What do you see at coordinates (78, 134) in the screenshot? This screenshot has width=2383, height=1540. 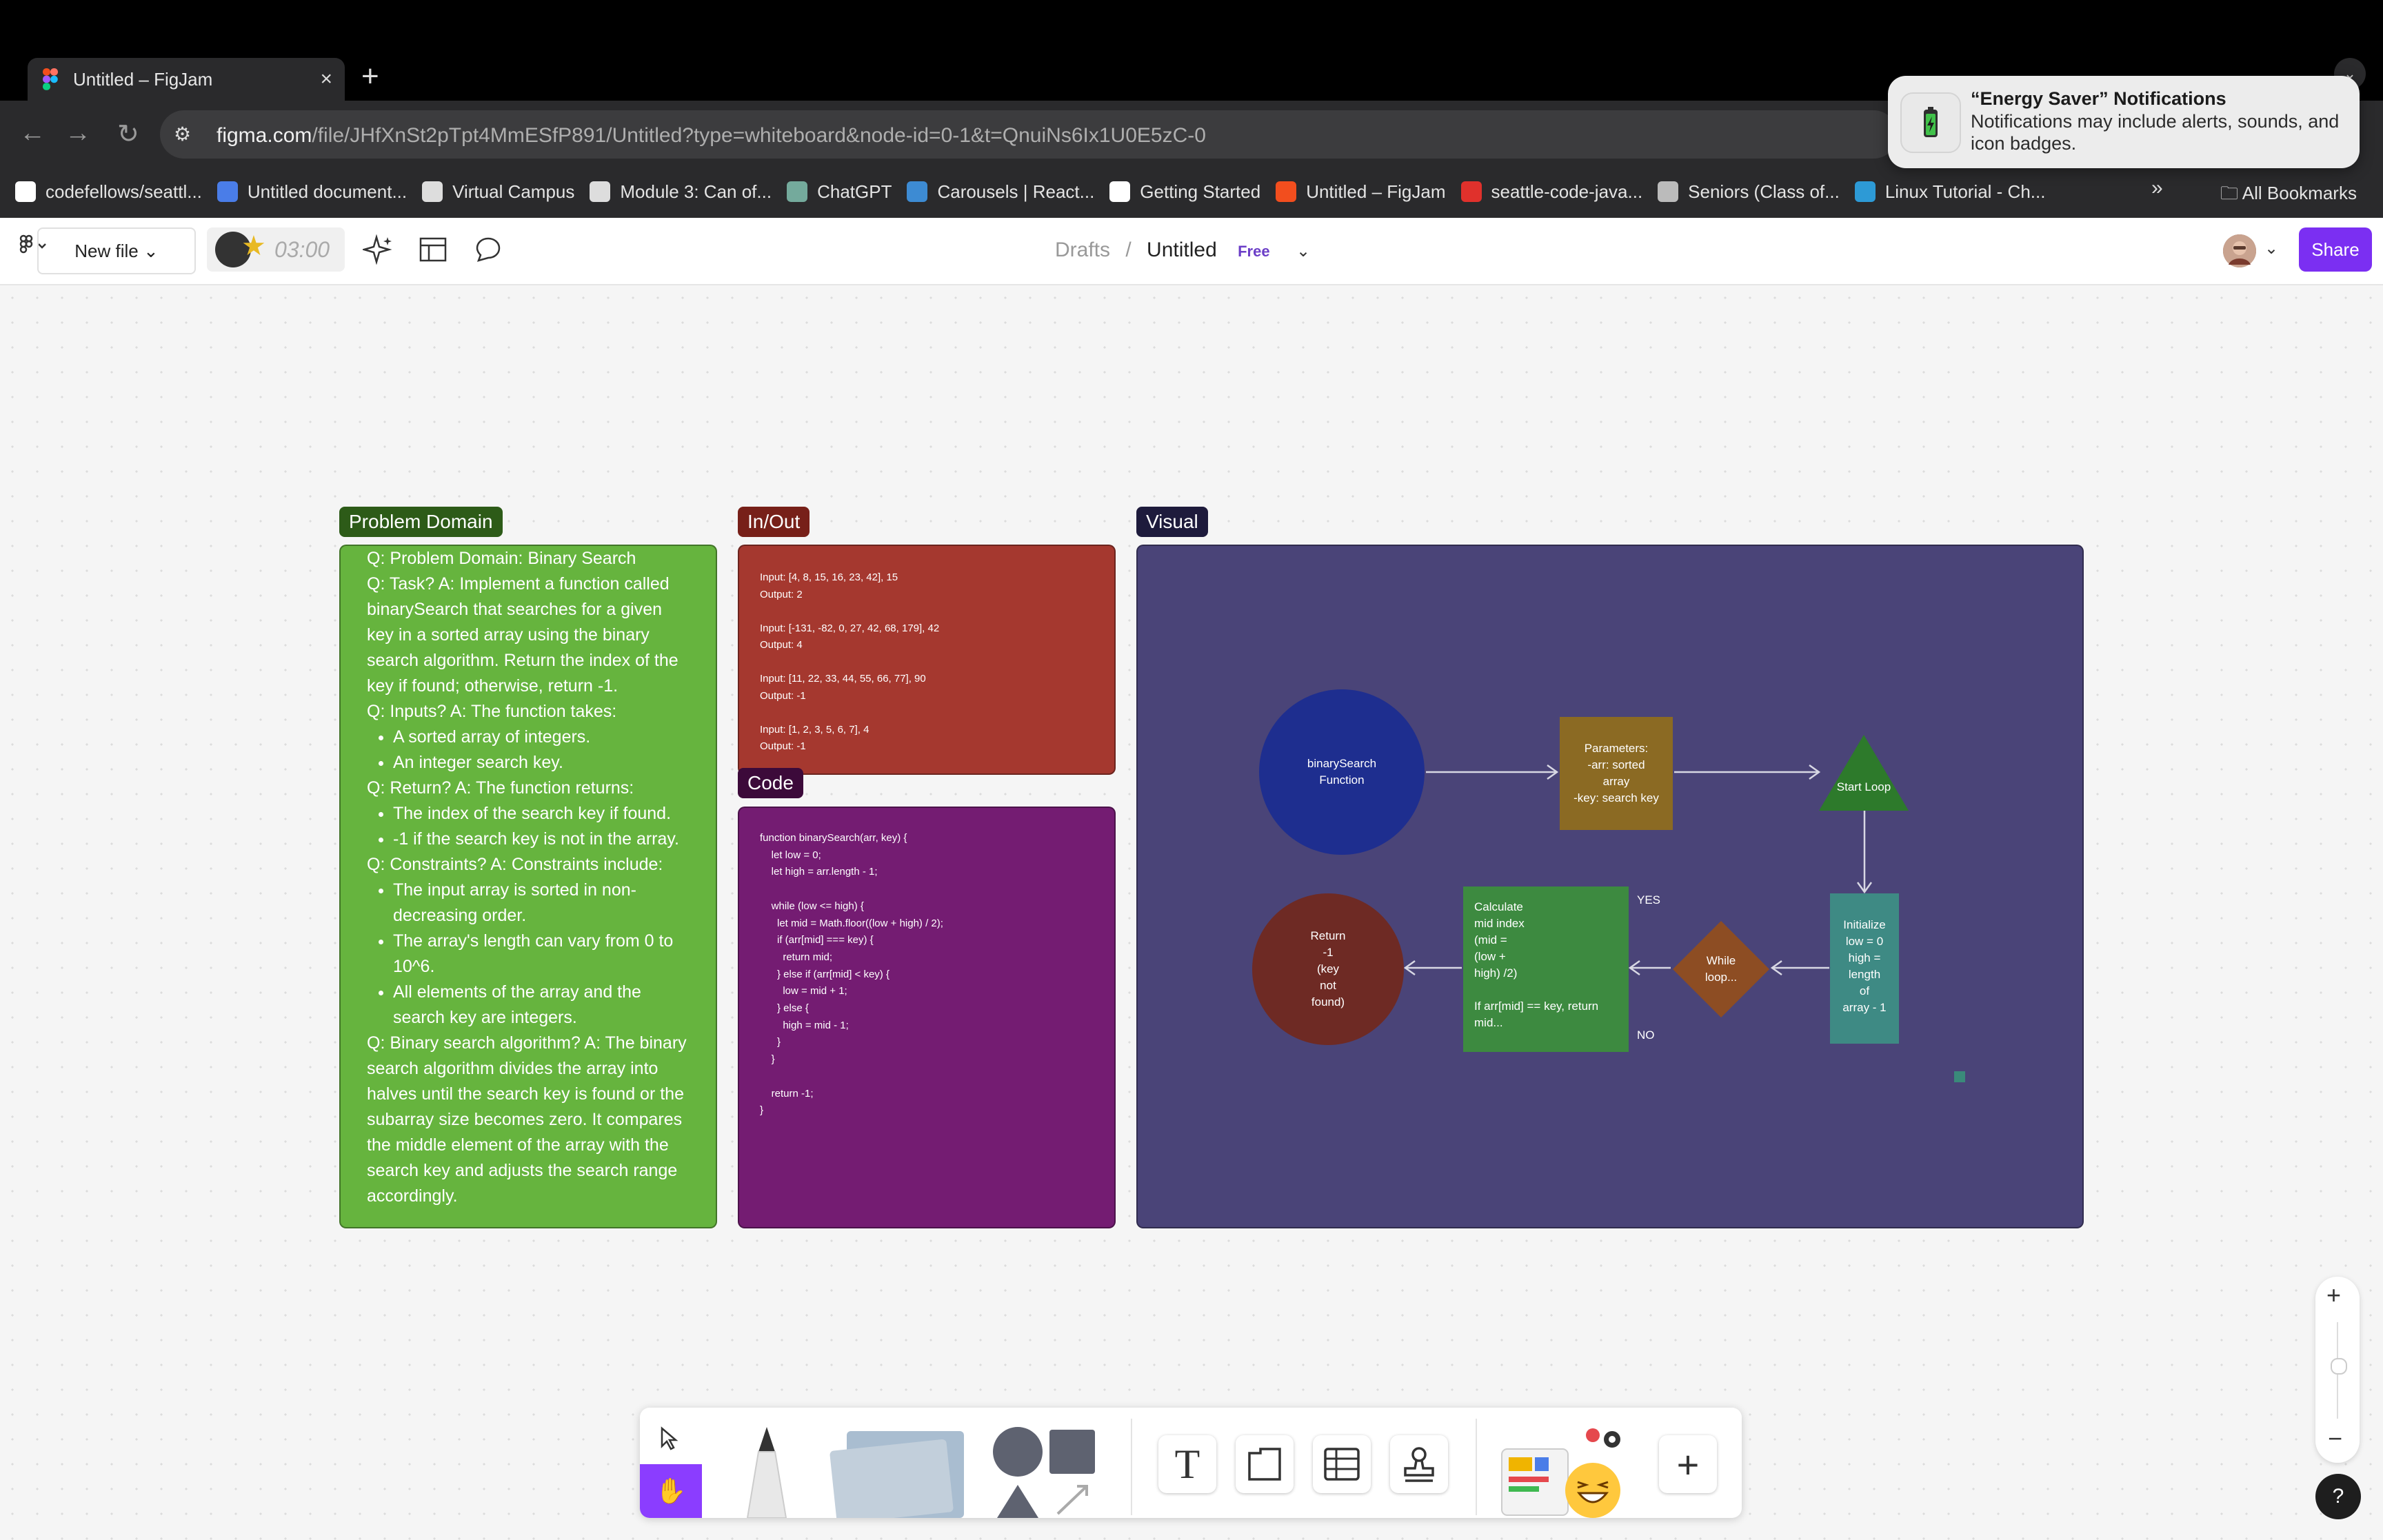 I see `forward-icon: →` at bounding box center [78, 134].